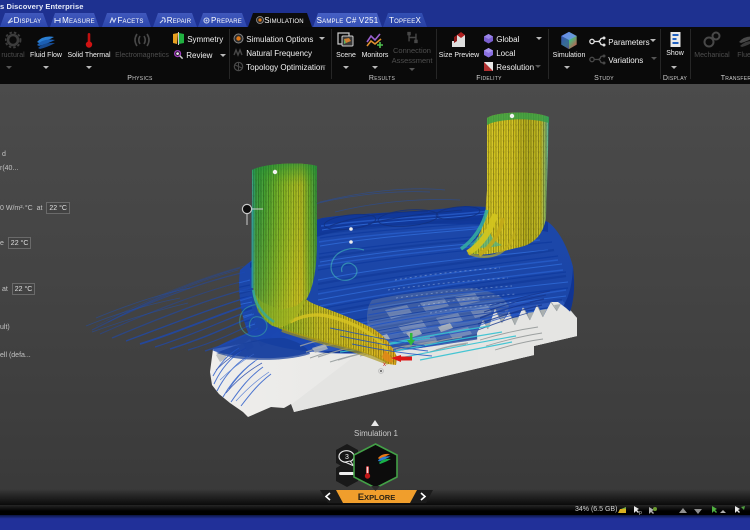  I want to click on svg-text: EXPLORE, so click(377, 497).